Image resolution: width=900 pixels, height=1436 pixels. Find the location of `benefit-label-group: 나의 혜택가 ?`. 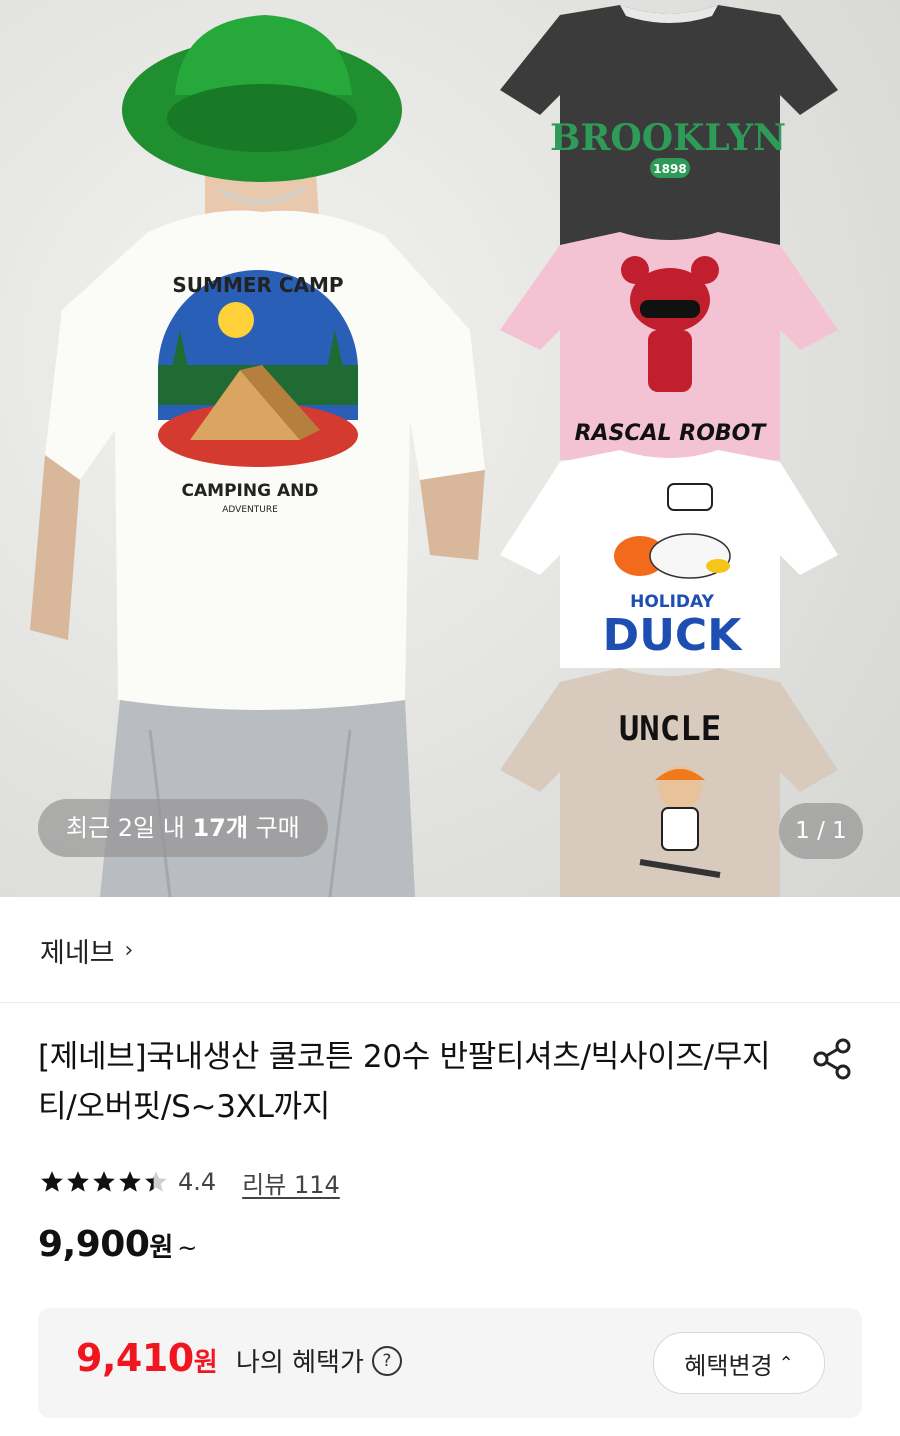

benefit-label-group: 나의 혜택가 ? is located at coordinates (319, 1360).